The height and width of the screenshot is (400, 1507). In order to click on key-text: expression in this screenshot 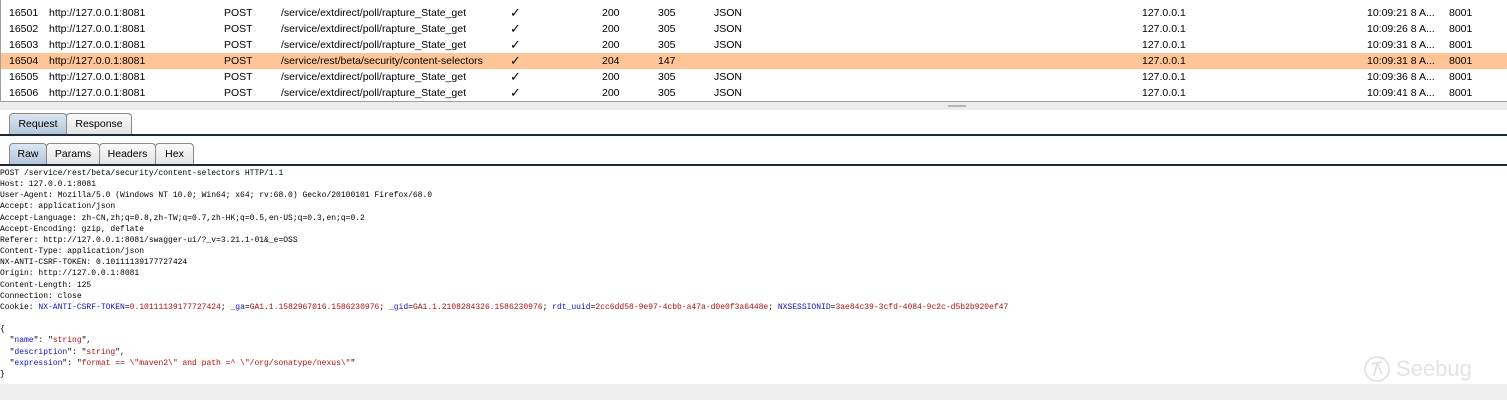, I will do `click(38, 363)`.